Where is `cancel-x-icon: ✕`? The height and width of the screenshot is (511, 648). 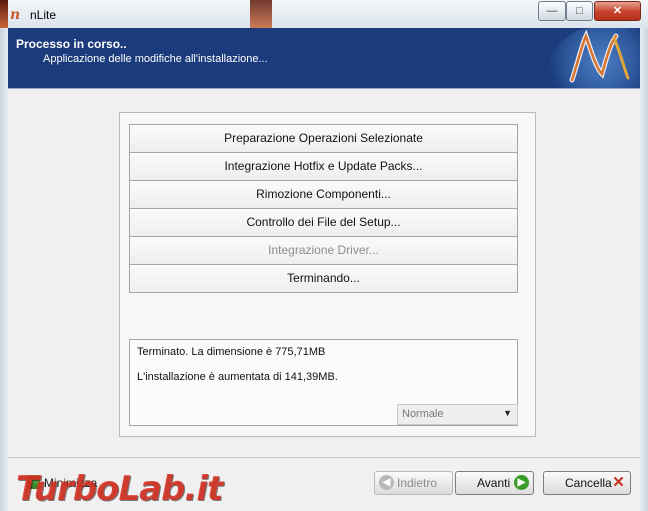
cancel-x-icon: ✕ is located at coordinates (618, 482).